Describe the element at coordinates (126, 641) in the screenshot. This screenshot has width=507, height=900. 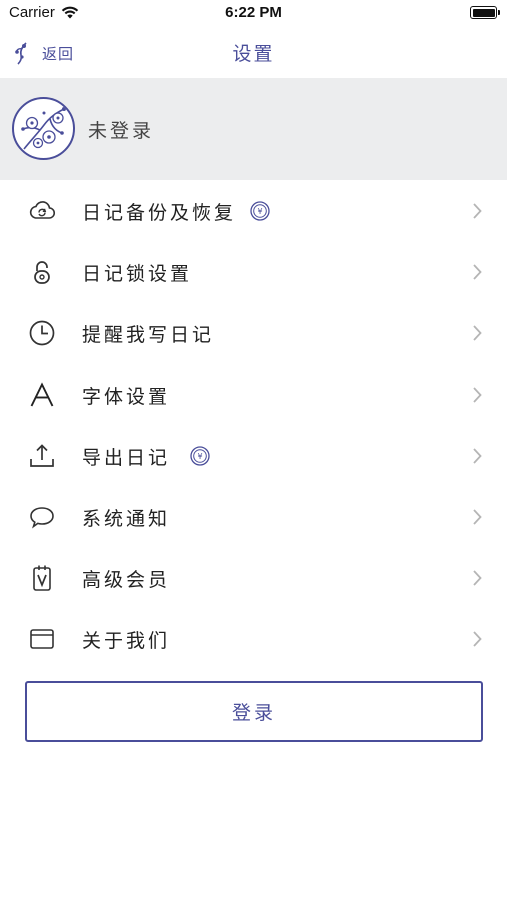
I see `menu-item-label: 关于我们` at that location.